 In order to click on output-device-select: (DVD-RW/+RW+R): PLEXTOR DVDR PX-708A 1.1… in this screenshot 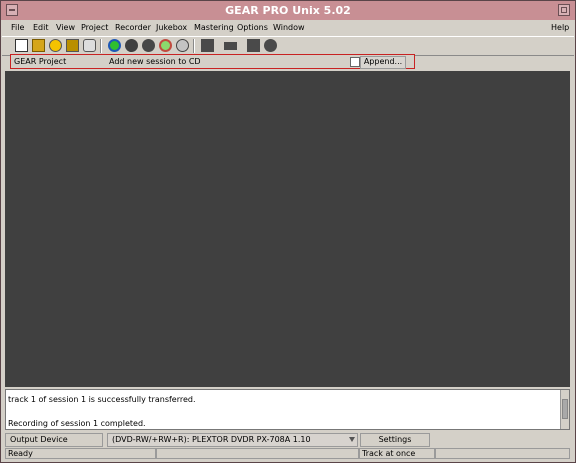, I will do `click(232, 440)`.